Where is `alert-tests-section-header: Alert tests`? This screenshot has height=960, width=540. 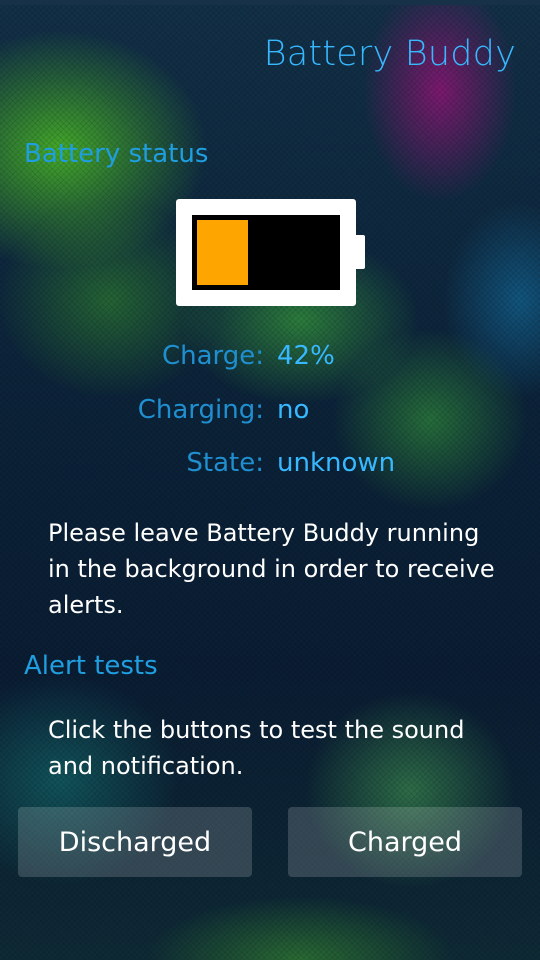
alert-tests-section-header: Alert tests is located at coordinates (91, 666).